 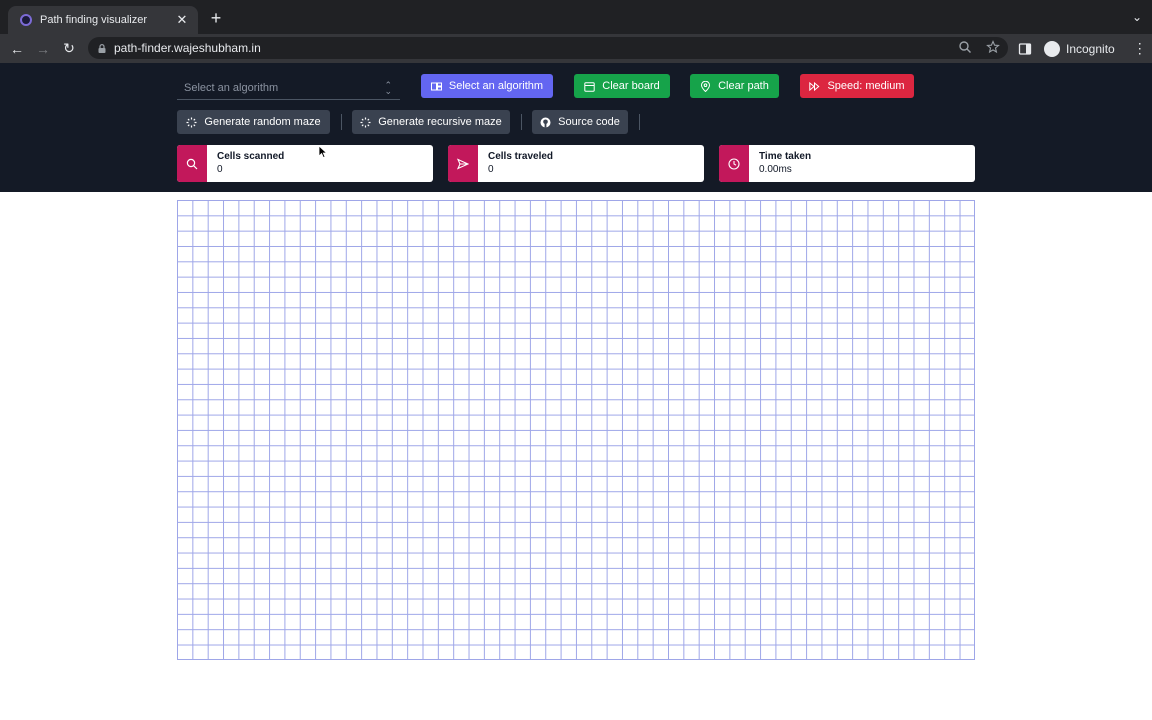 I want to click on browser-tab: Path finding visualizer ✕, so click(x=103, y=20).